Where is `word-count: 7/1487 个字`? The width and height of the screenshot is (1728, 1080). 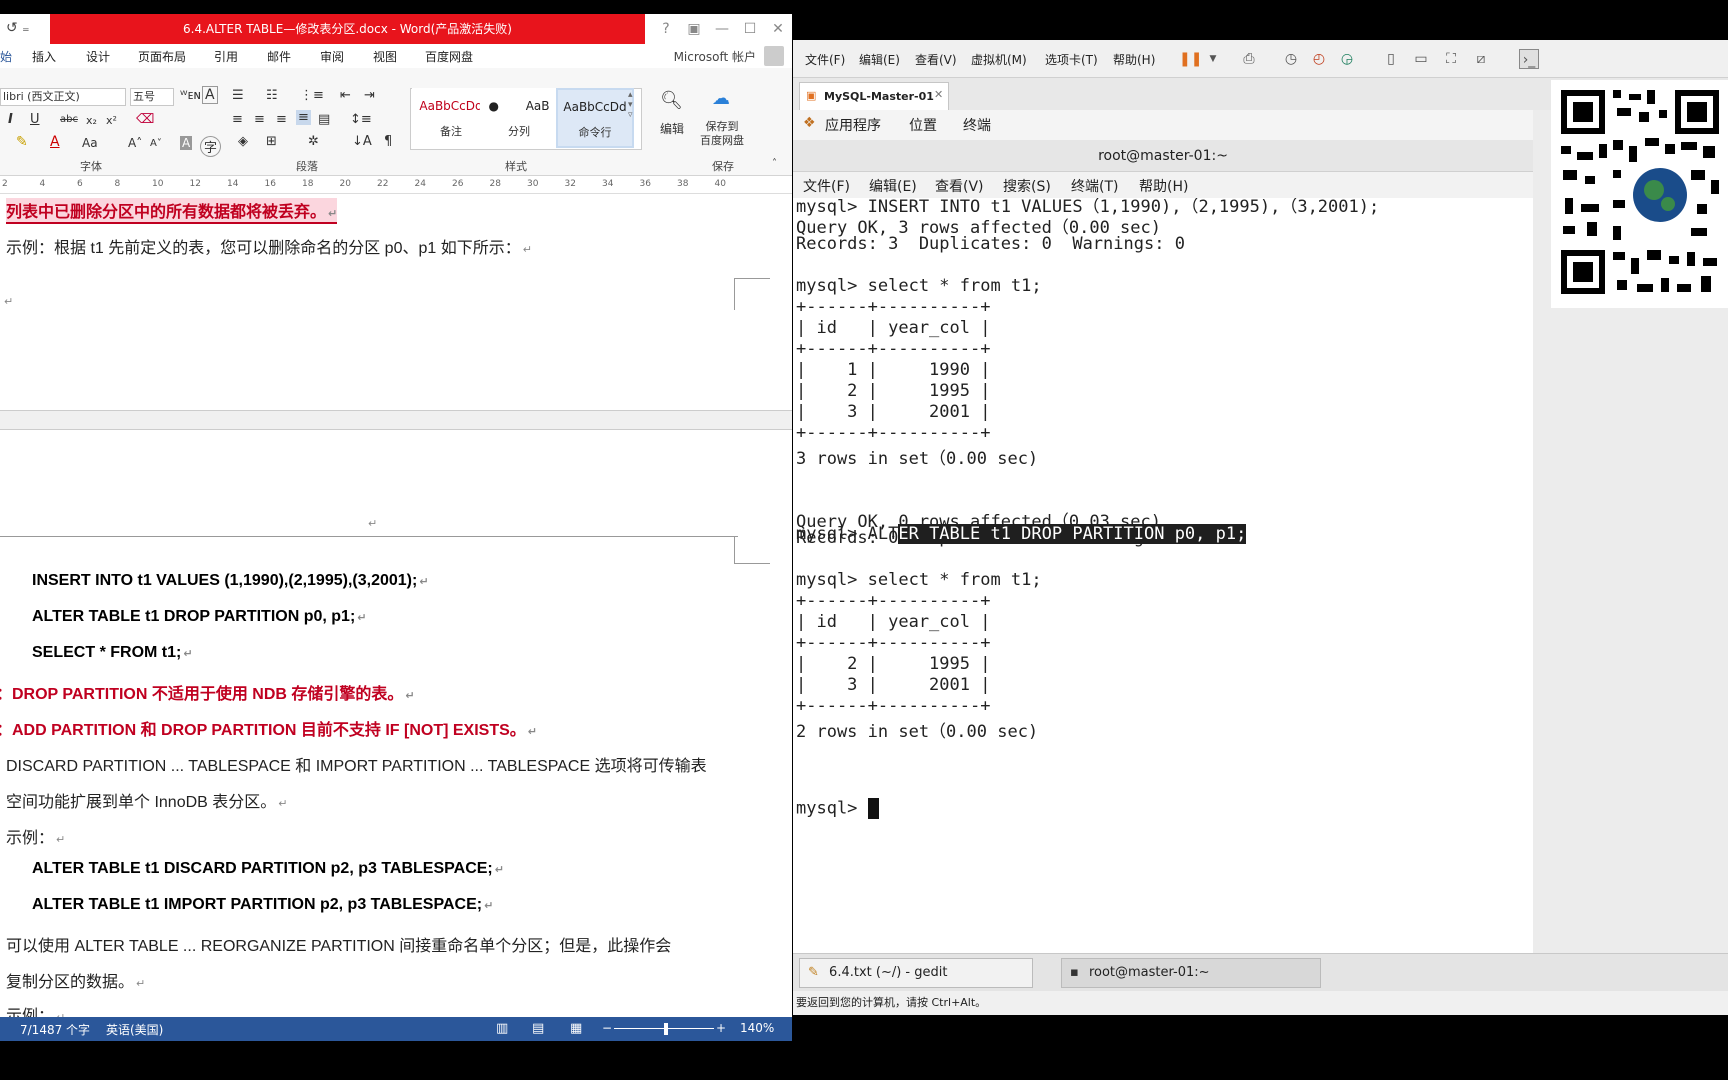
word-count: 7/1487 个字 is located at coordinates (55, 1029).